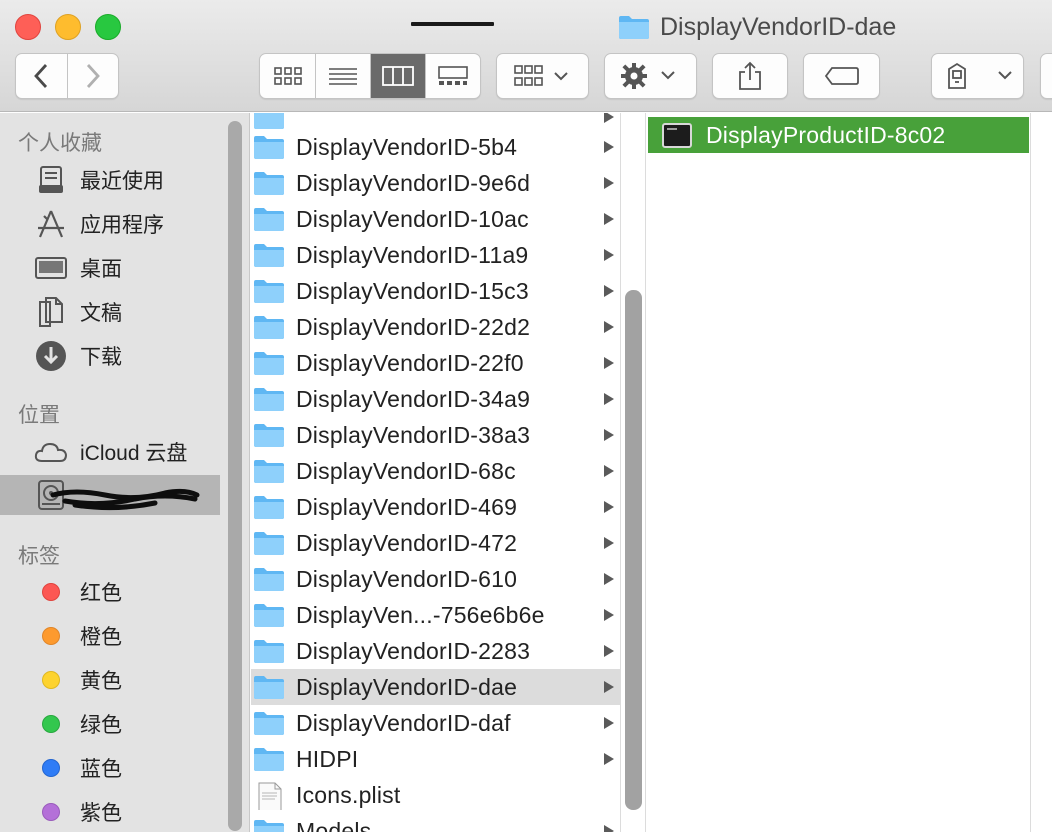 The height and width of the screenshot is (832, 1052). I want to click on list-item: DisplayVendorID-38a3, so click(435, 435).